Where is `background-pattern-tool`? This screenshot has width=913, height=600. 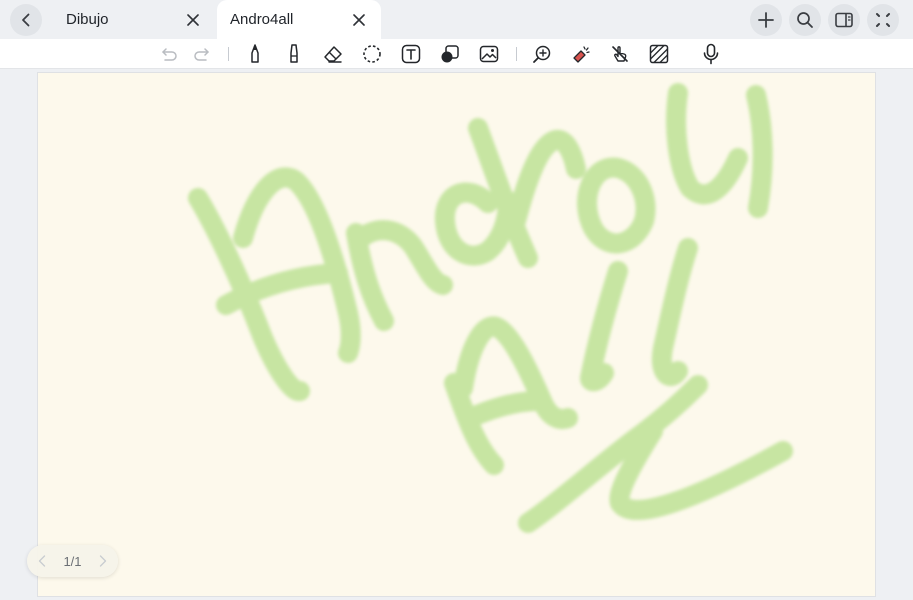 background-pattern-tool is located at coordinates (659, 54).